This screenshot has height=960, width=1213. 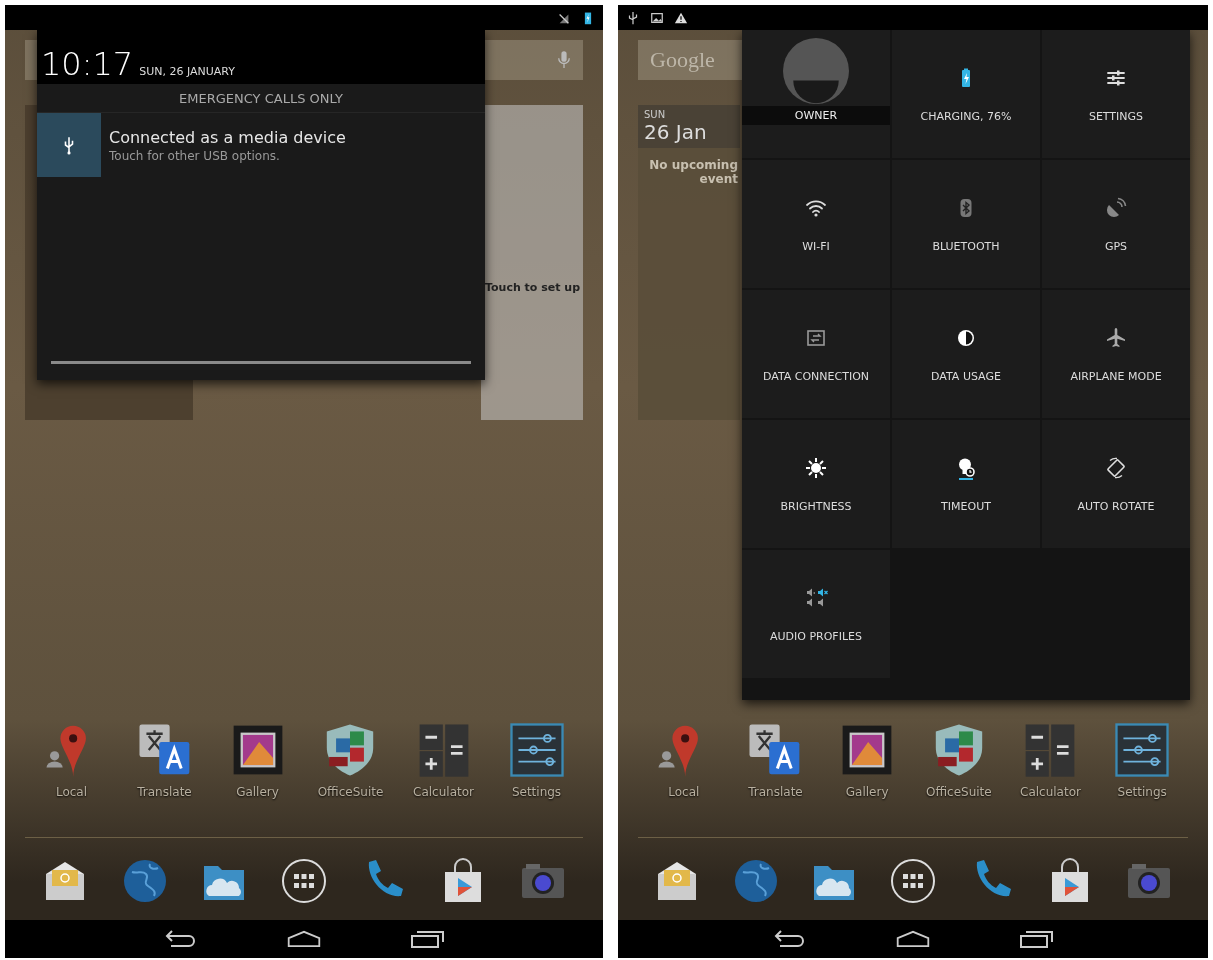 I want to click on quick-setting-tile: WI-FI, so click(x=816, y=224).